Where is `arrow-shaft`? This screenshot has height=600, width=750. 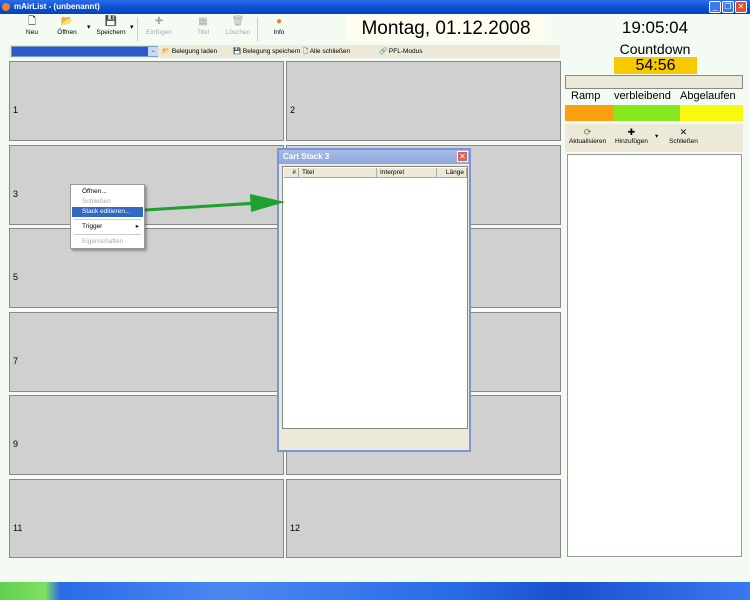 arrow-shaft is located at coordinates (201, 206).